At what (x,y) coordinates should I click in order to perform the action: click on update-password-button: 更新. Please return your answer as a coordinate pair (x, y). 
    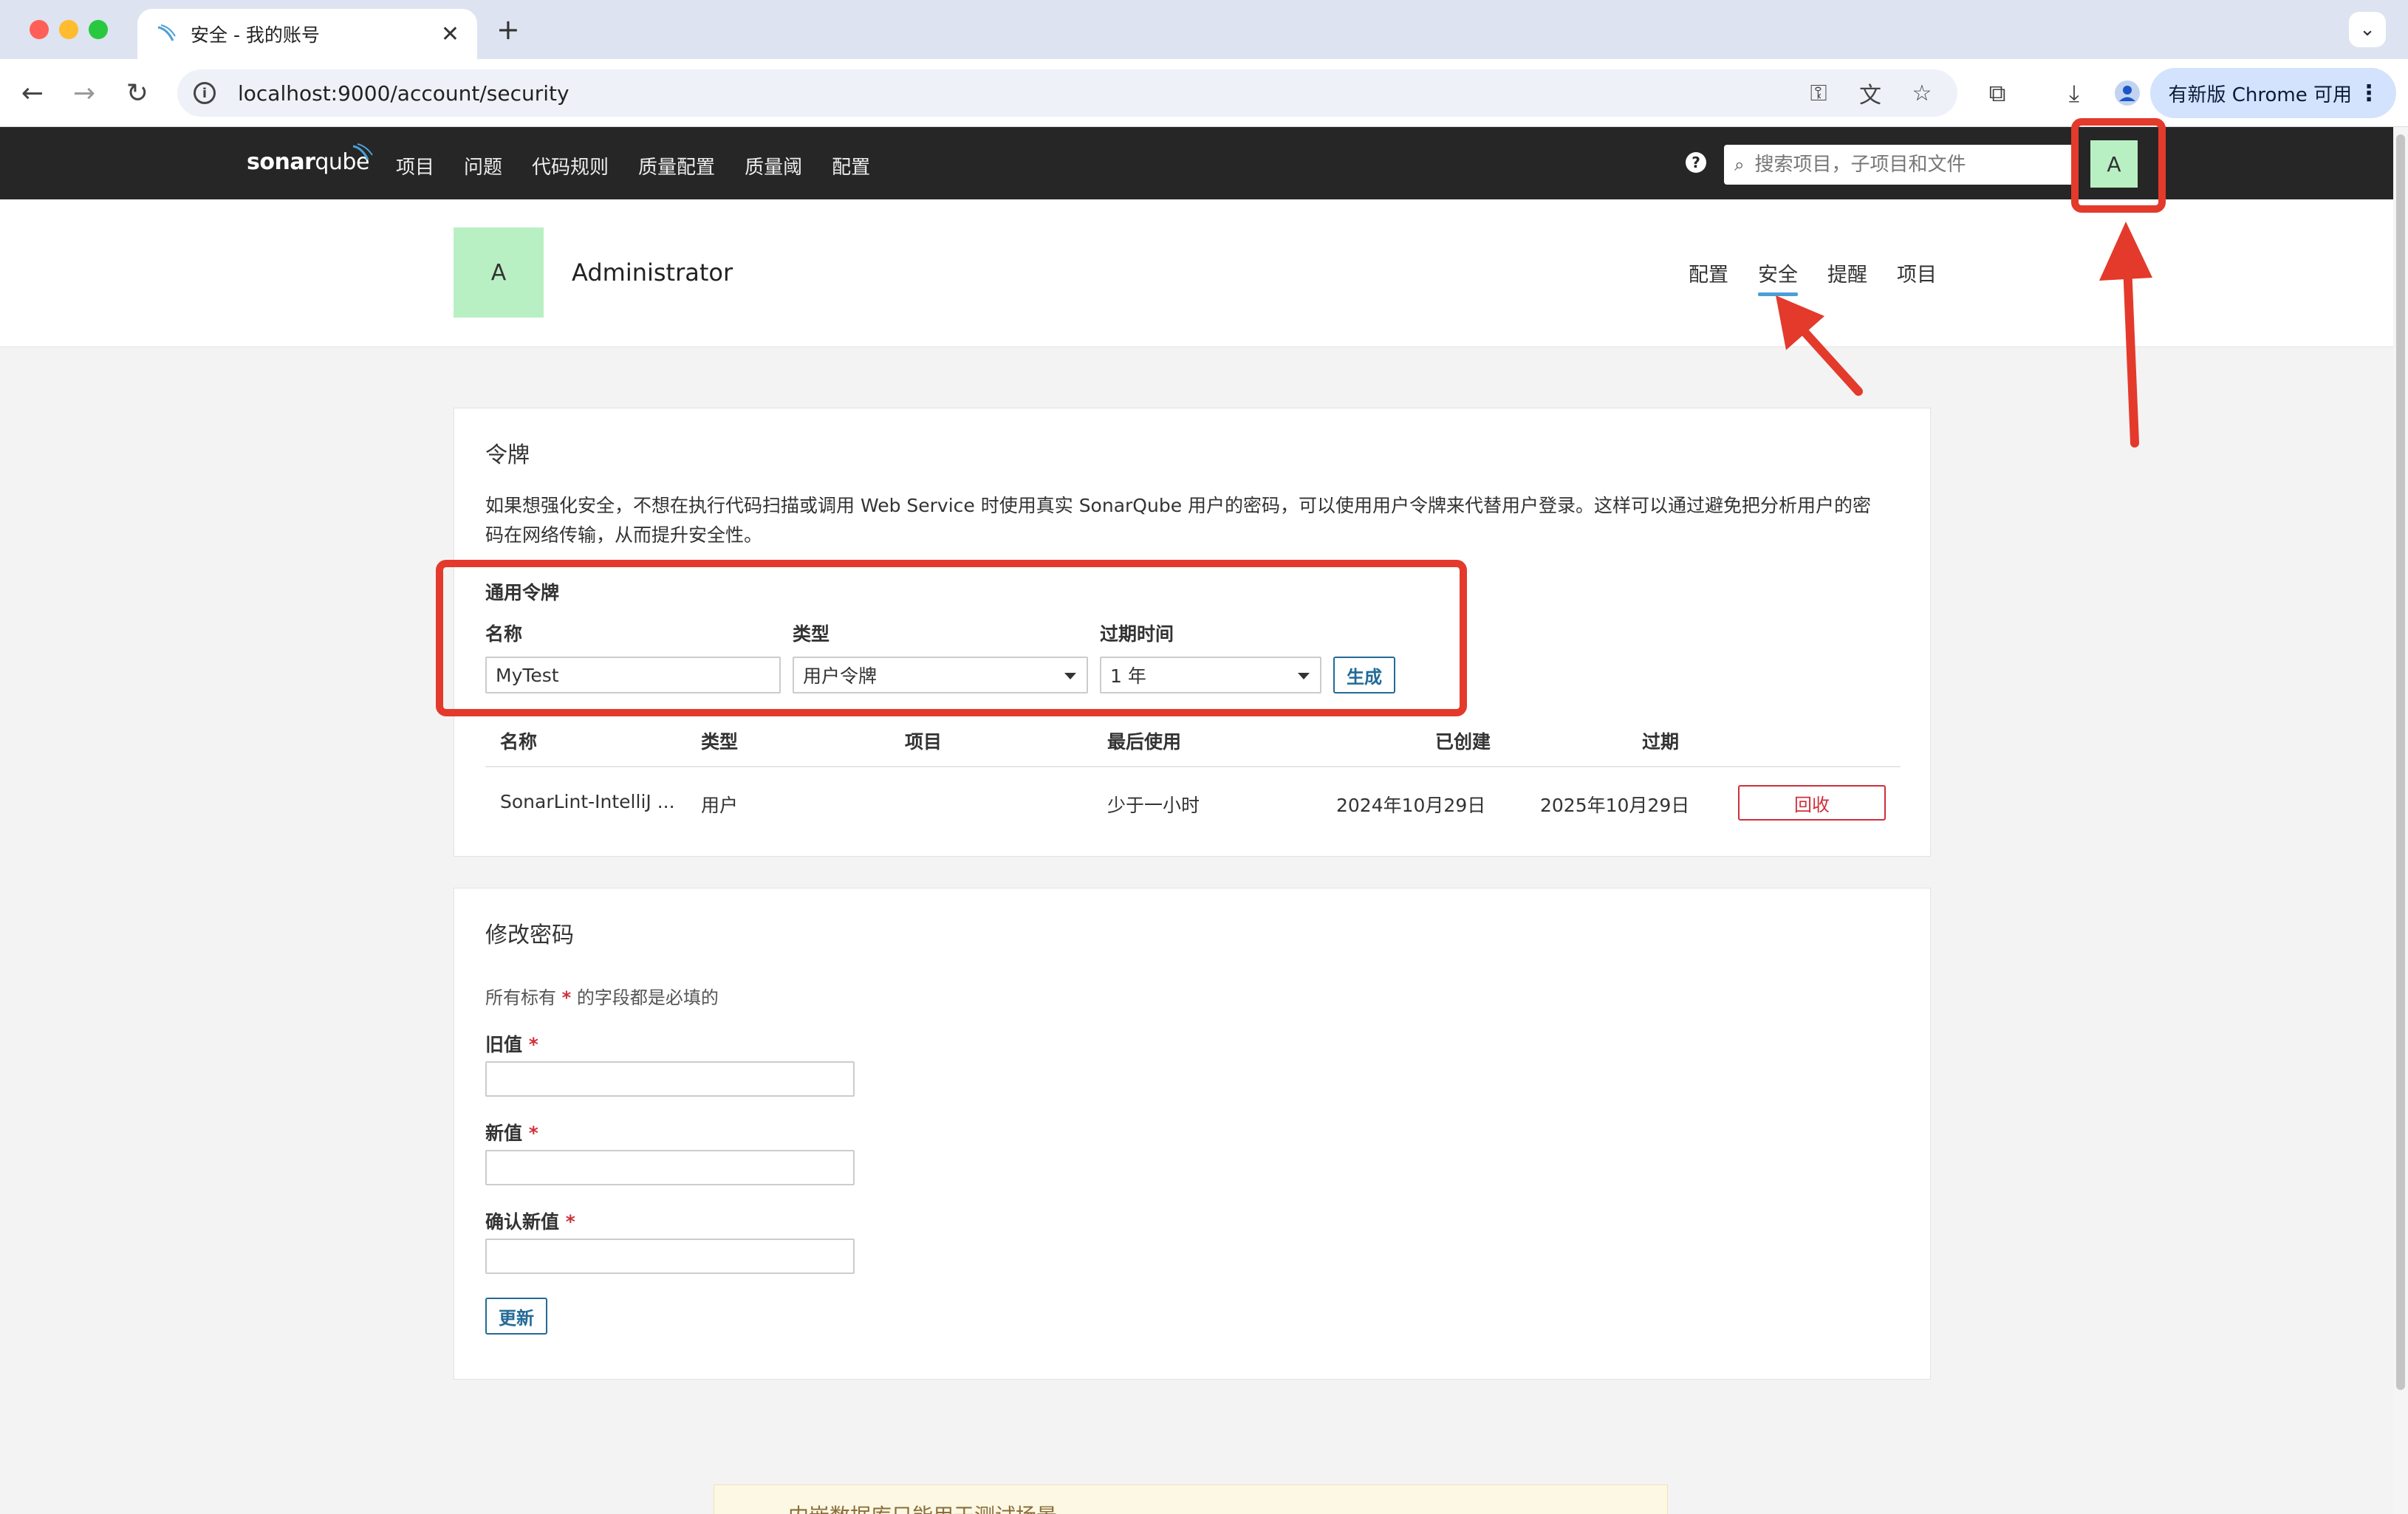
    Looking at the image, I should click on (516, 1316).